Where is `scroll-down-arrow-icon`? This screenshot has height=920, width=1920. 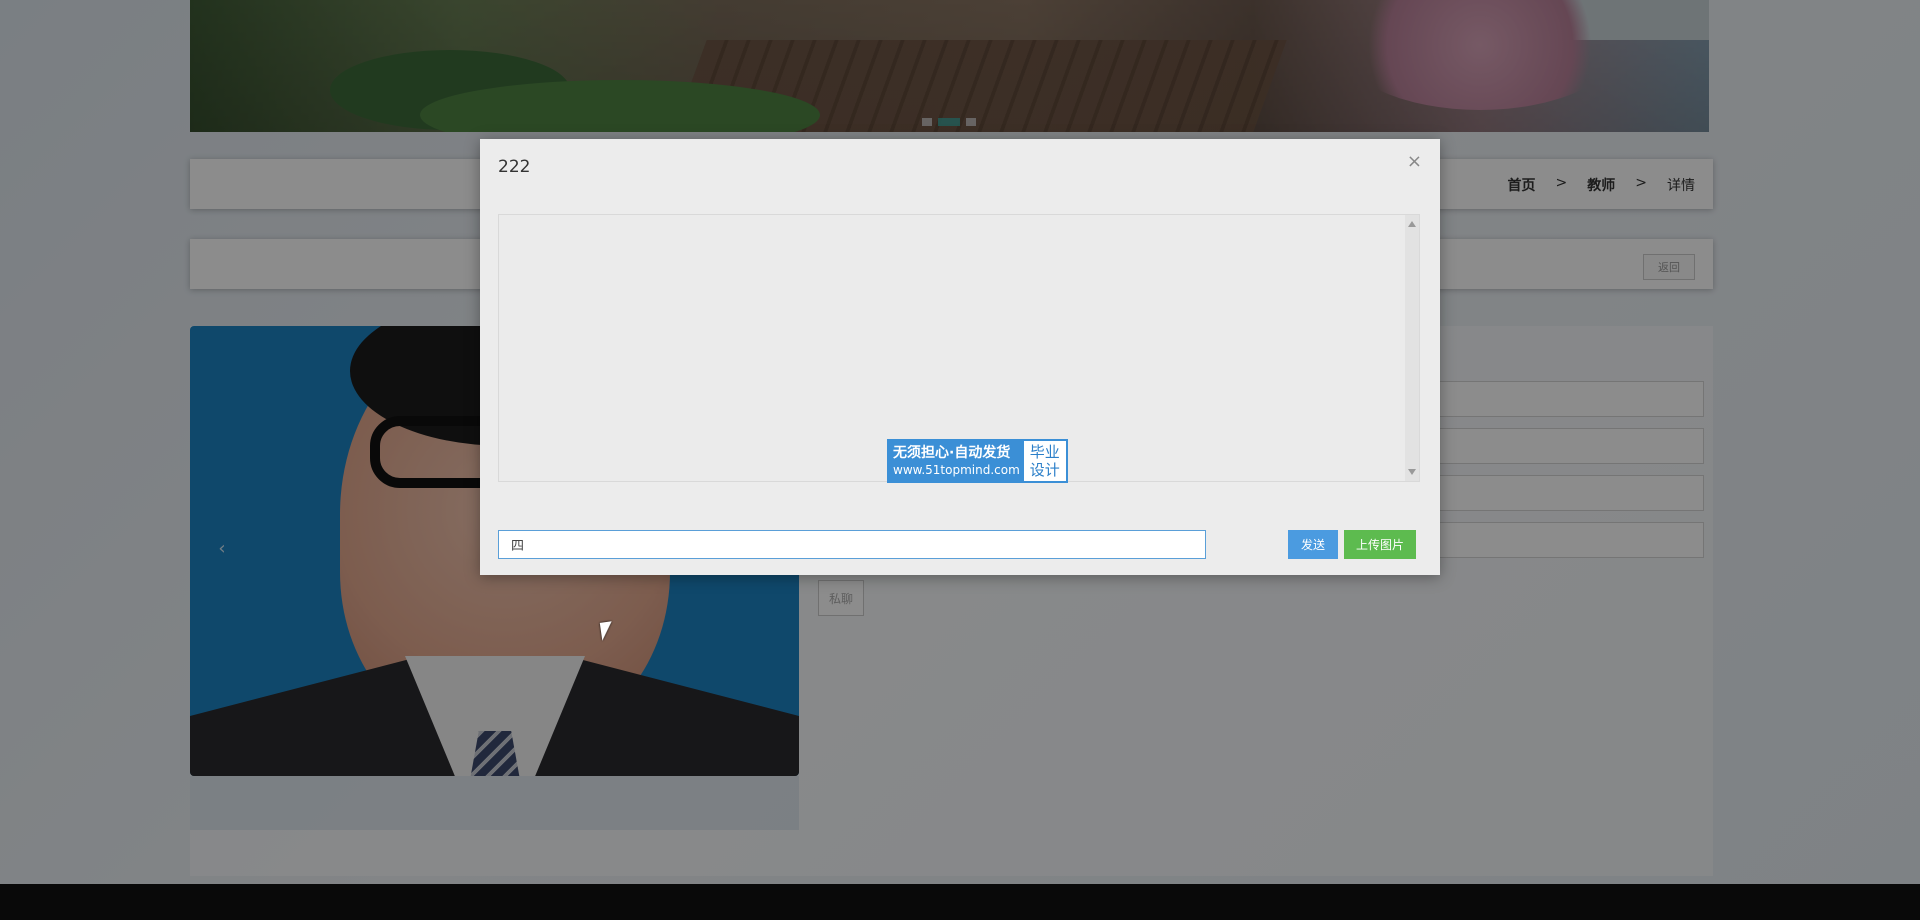
scroll-down-arrow-icon is located at coordinates (1412, 472).